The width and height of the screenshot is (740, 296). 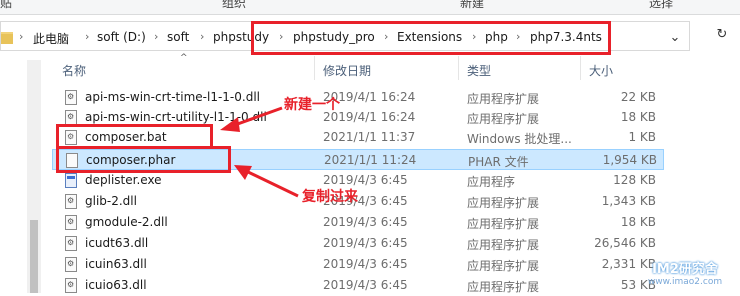 I want to click on arrow-head-new-one, so click(x=230, y=124).